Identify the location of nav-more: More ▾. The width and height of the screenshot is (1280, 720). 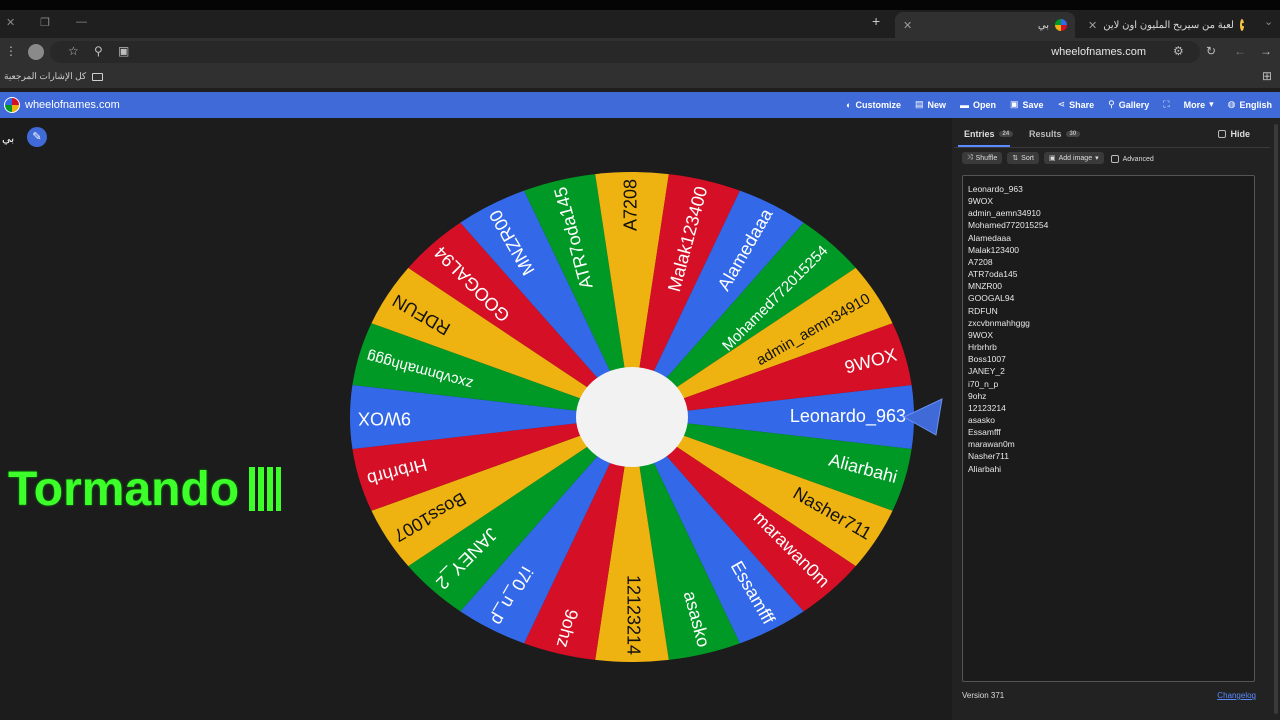
(1199, 104).